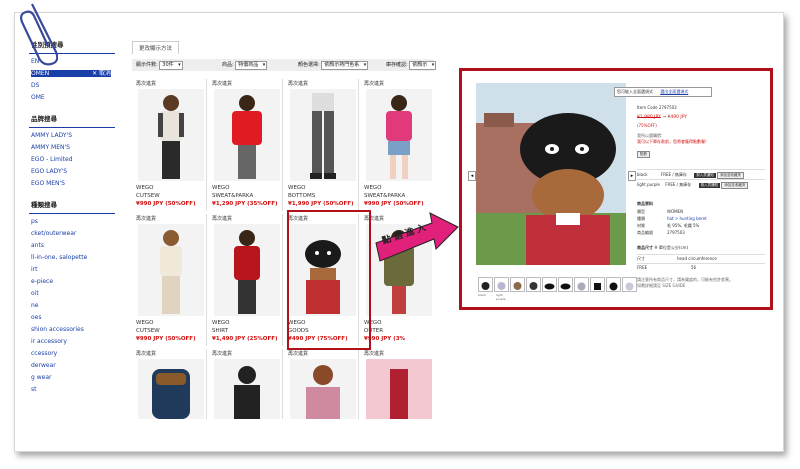 The height and width of the screenshot is (469, 800). I want to click on sidebar-item-category: cket/outerwear, so click(73, 233).